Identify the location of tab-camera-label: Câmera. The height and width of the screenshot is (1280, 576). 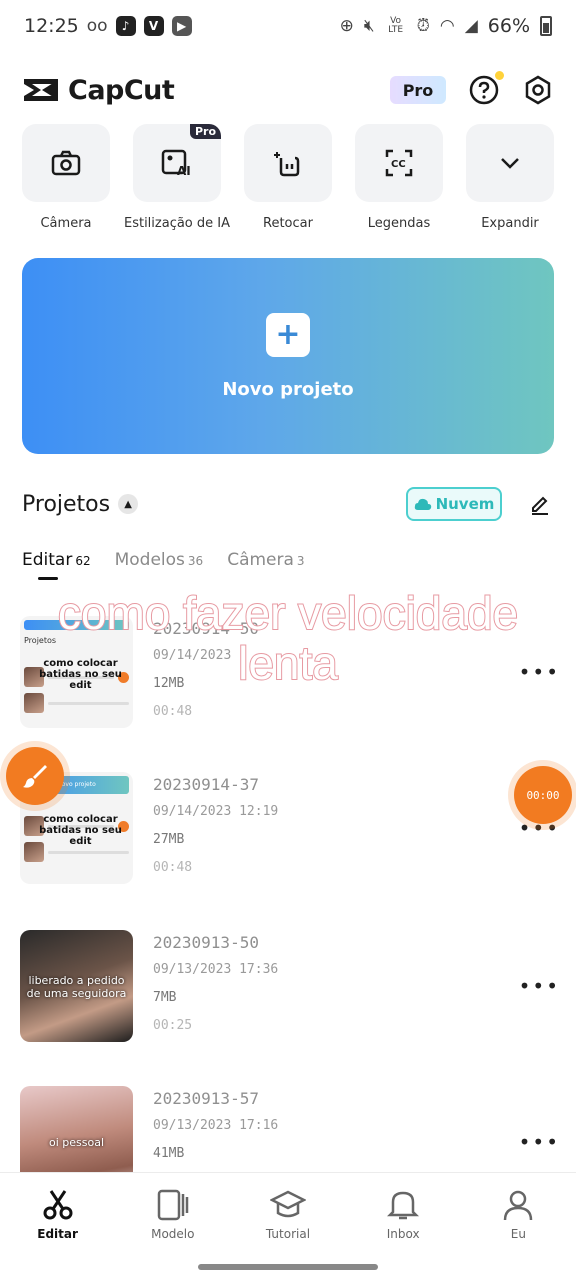
(260, 560).